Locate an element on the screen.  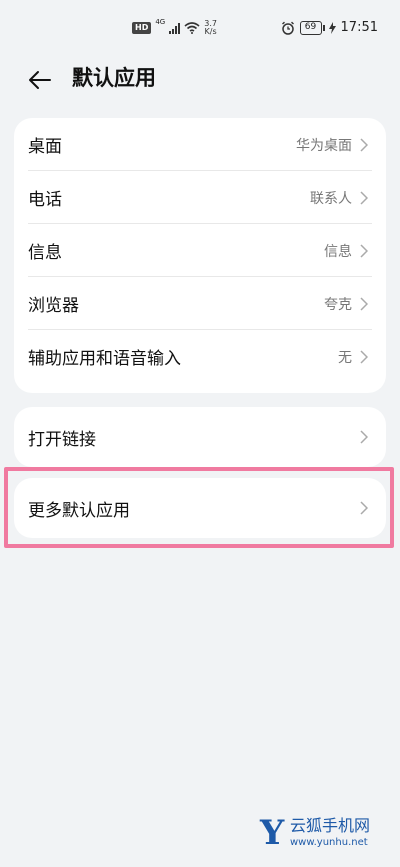
page-header: 默认应用 is located at coordinates (200, 80).